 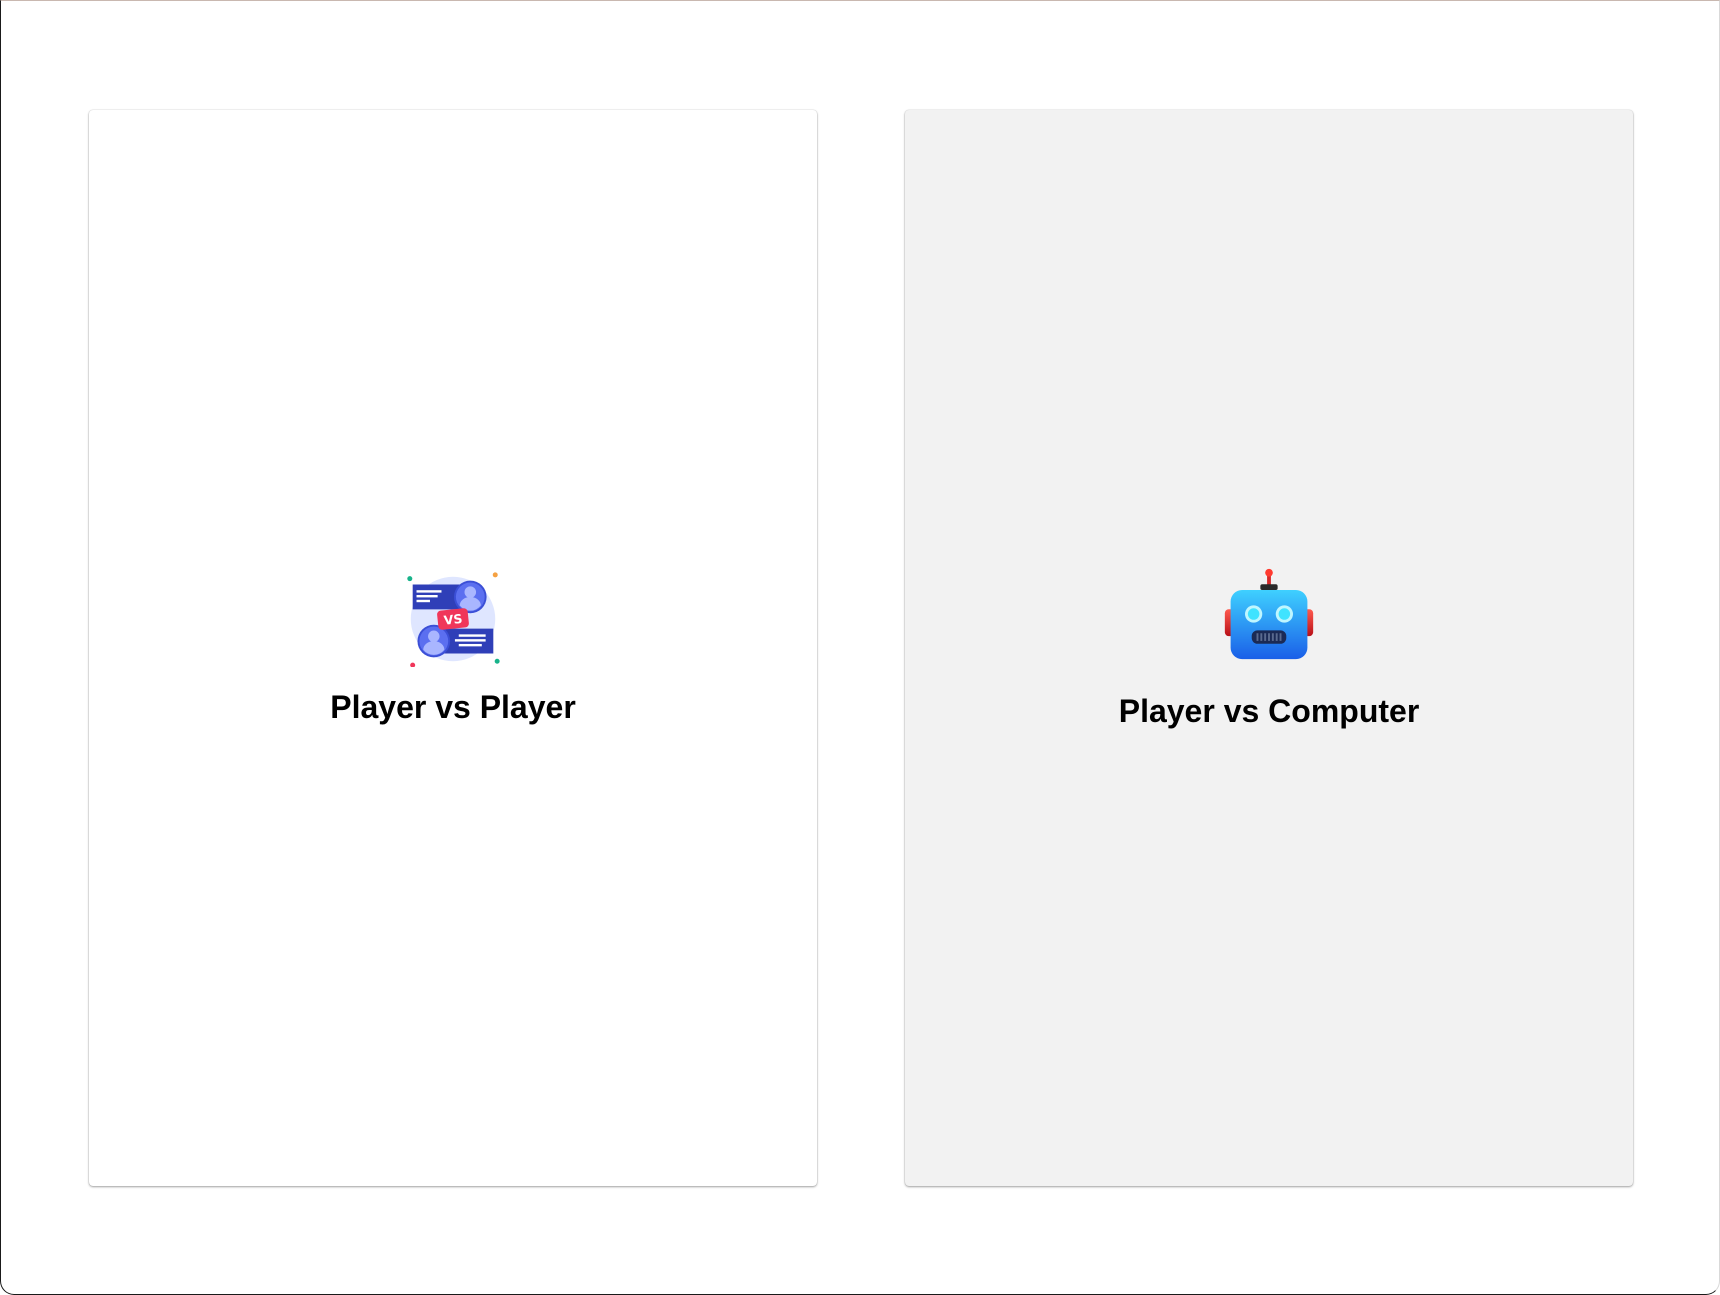 What do you see at coordinates (1269, 613) in the screenshot?
I see `robot-icon` at bounding box center [1269, 613].